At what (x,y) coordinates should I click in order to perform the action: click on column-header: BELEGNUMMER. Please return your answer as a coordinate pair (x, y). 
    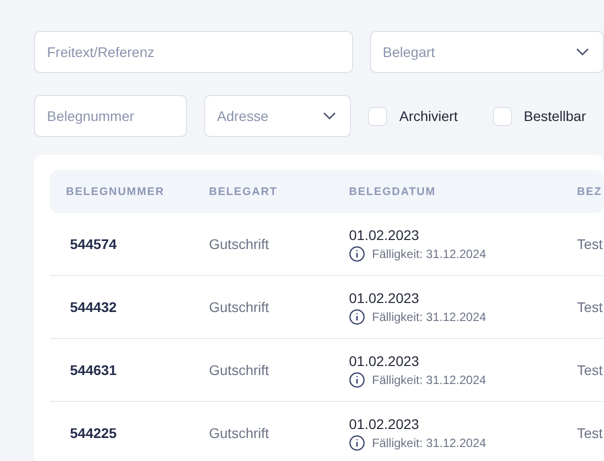
    Looking at the image, I should click on (116, 192).